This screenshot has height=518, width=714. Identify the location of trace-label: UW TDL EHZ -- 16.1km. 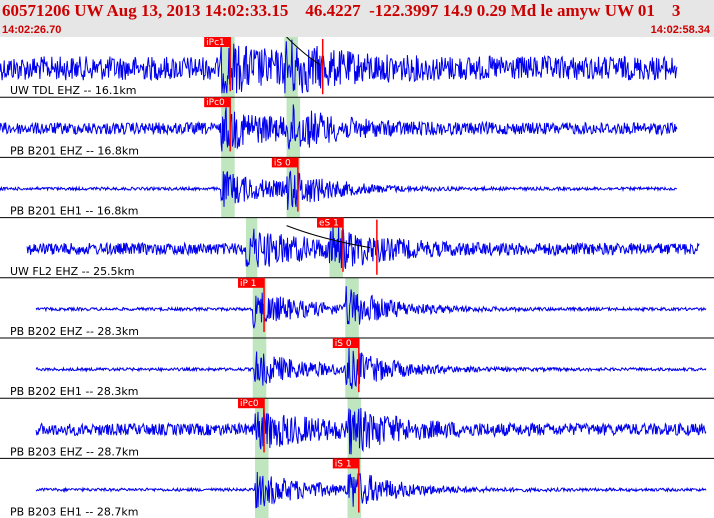
(73, 90).